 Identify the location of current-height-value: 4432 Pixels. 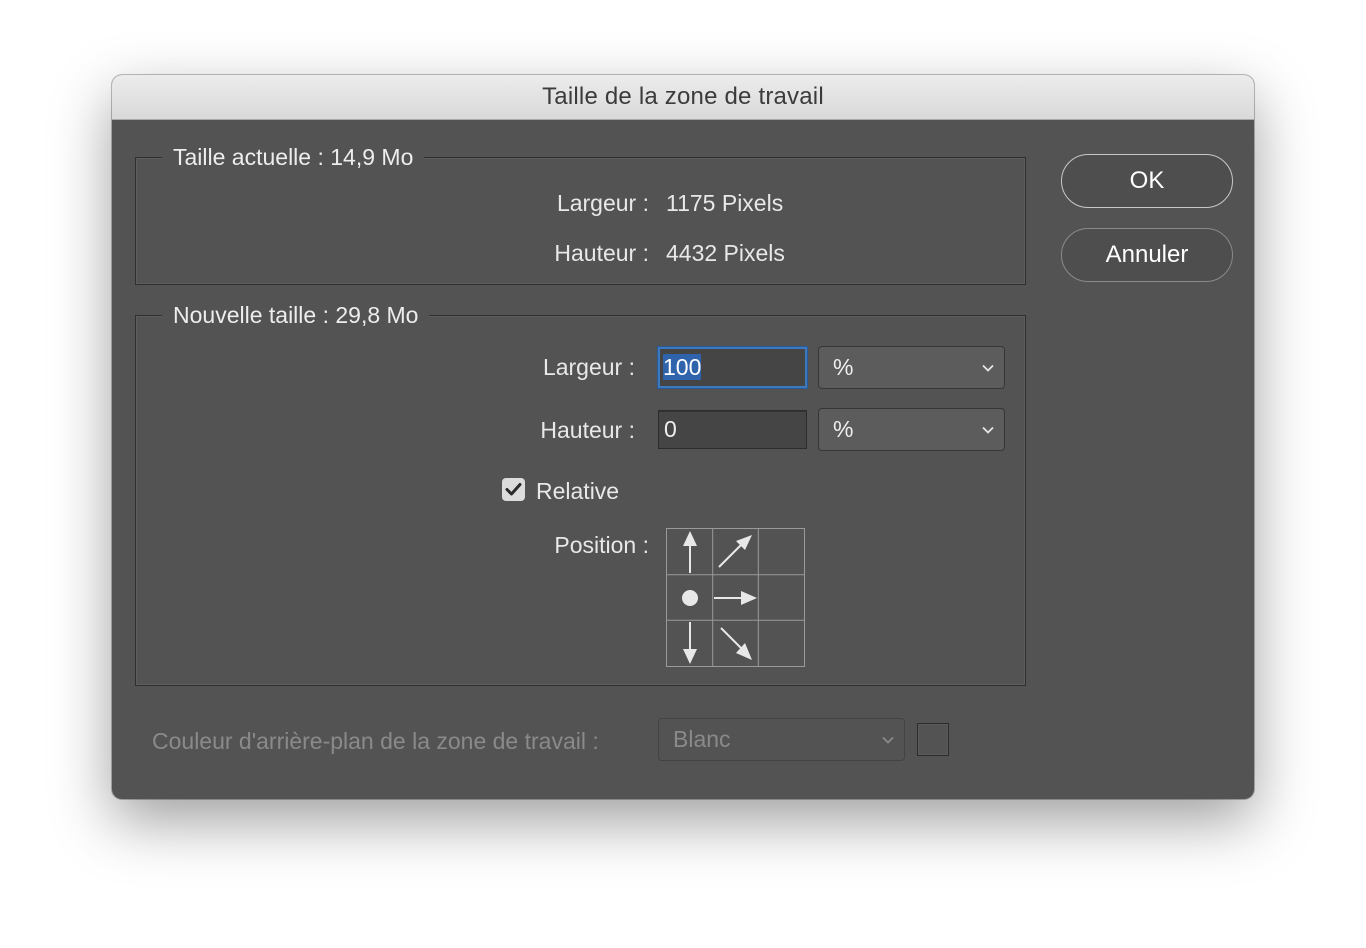
(725, 253).